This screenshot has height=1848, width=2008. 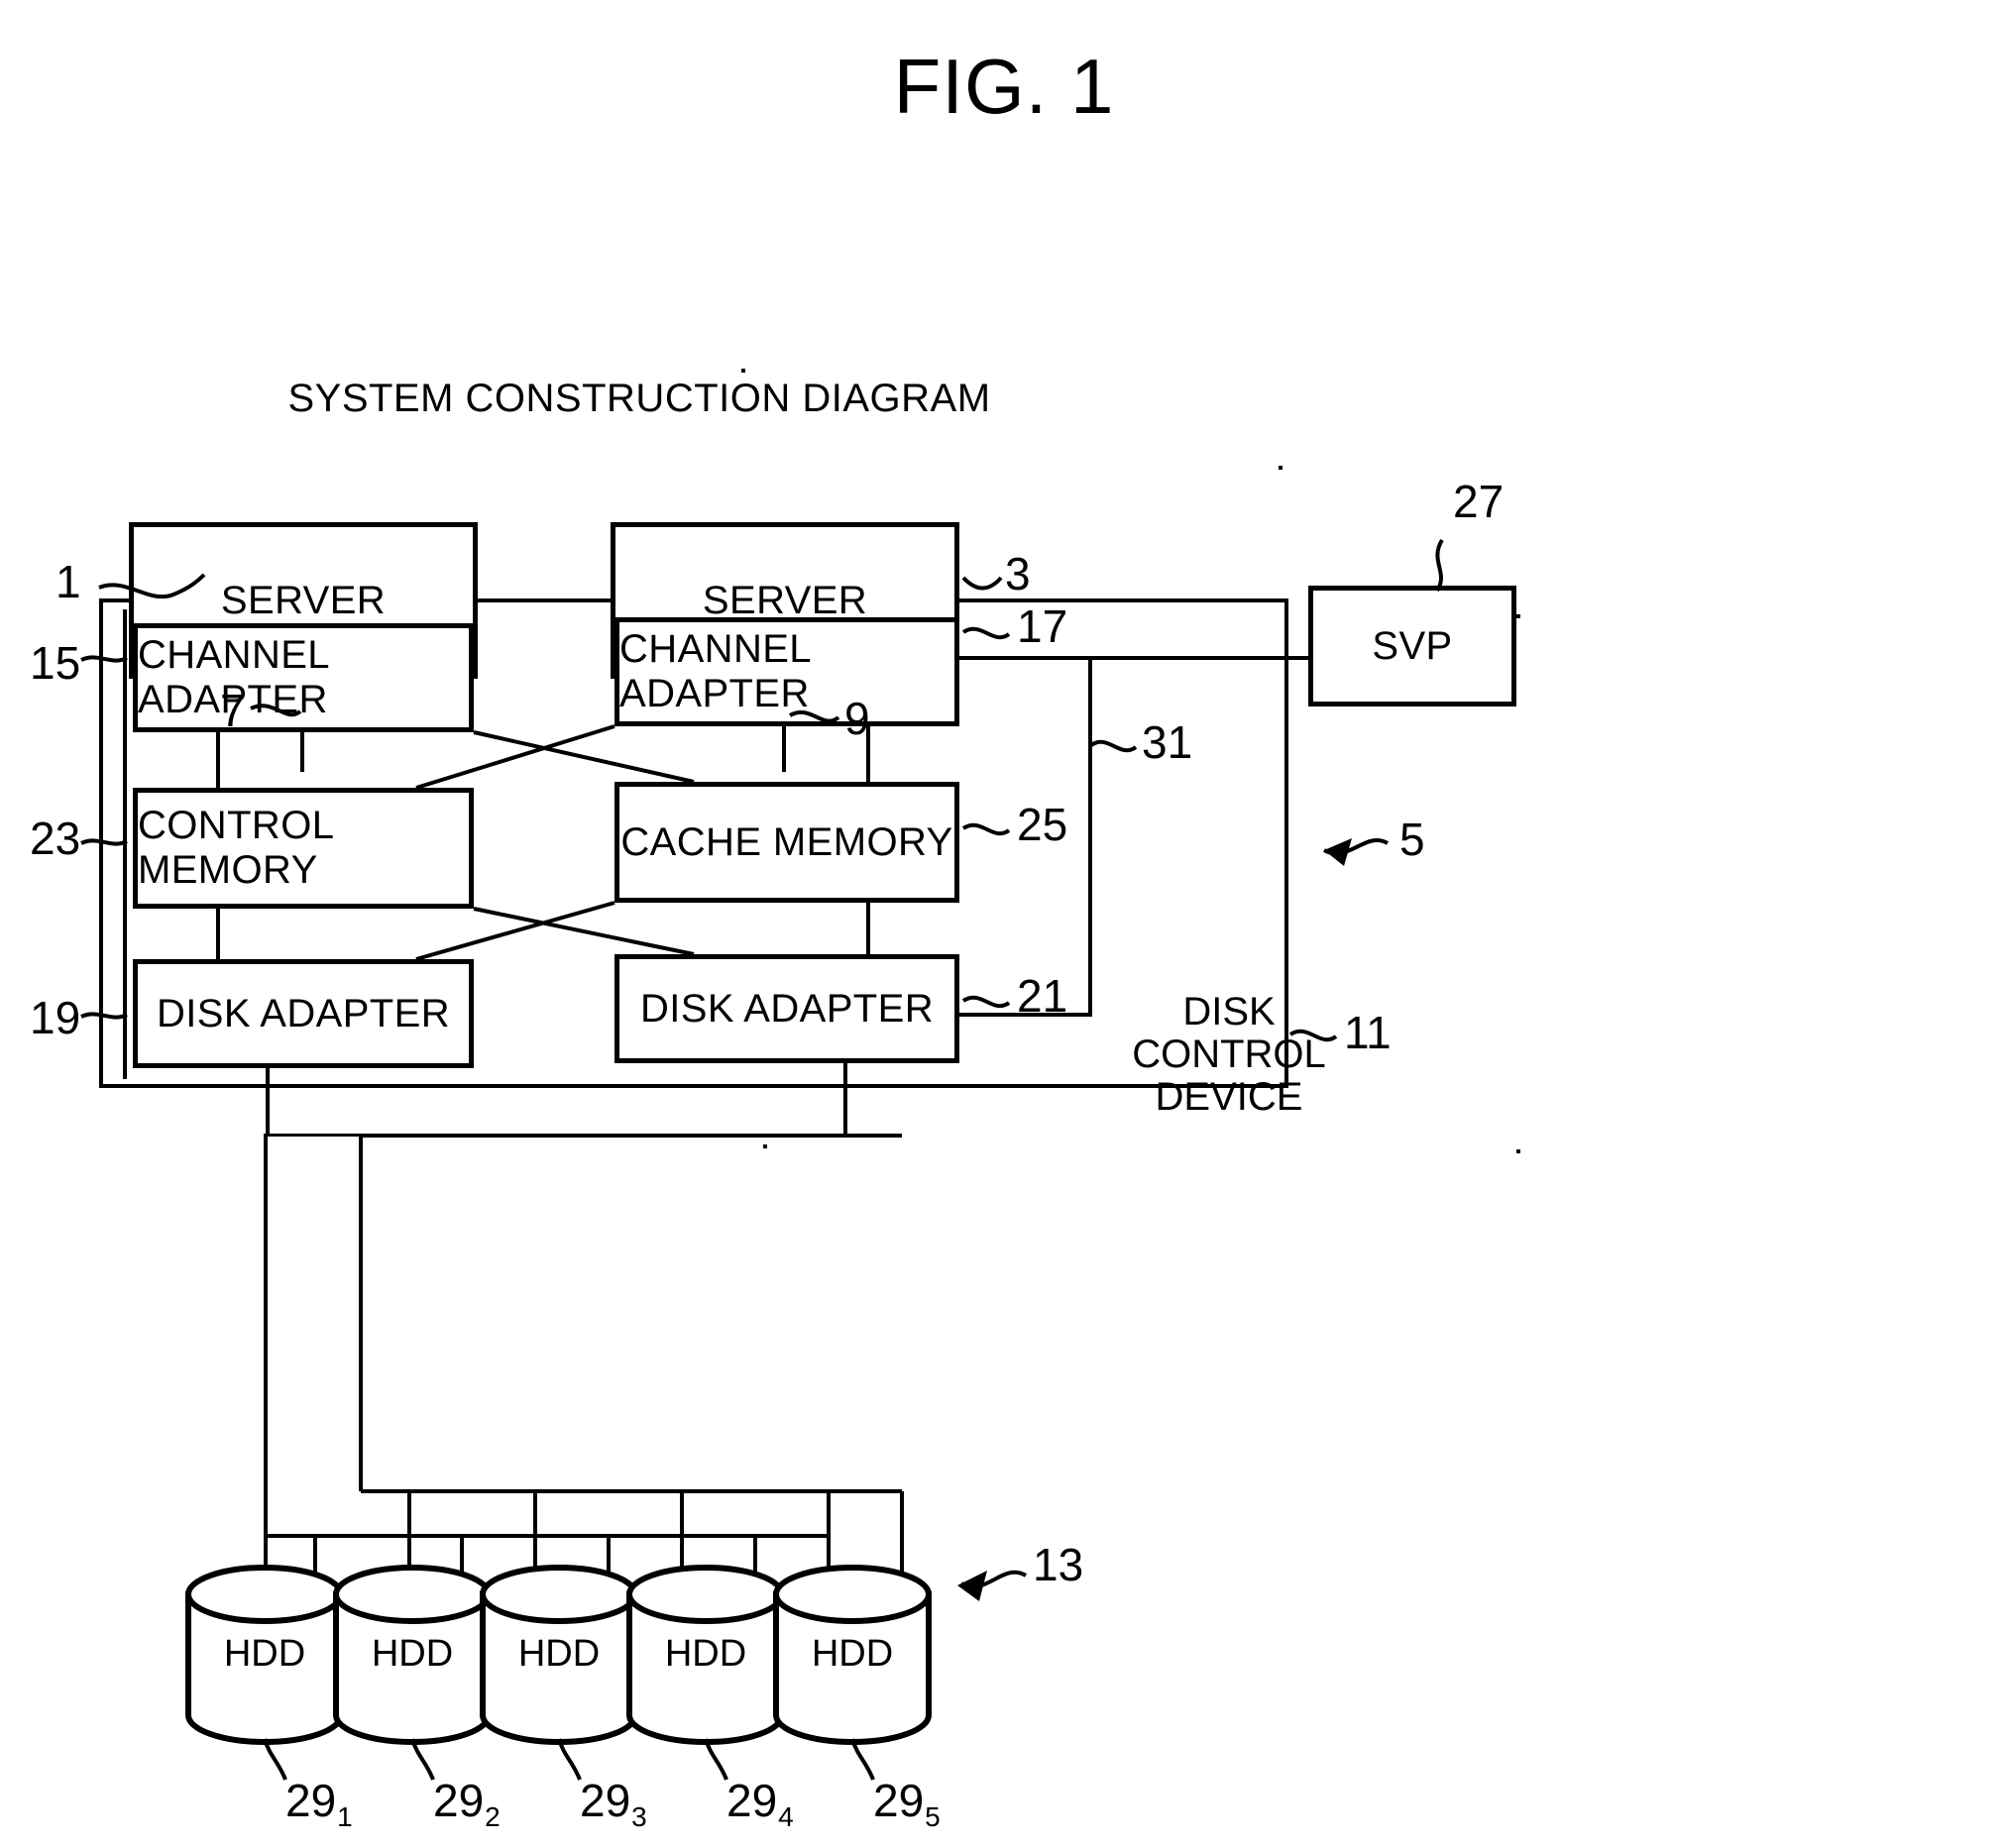 What do you see at coordinates (845, 1098) in the screenshot?
I see `da-right-bus-drop` at bounding box center [845, 1098].